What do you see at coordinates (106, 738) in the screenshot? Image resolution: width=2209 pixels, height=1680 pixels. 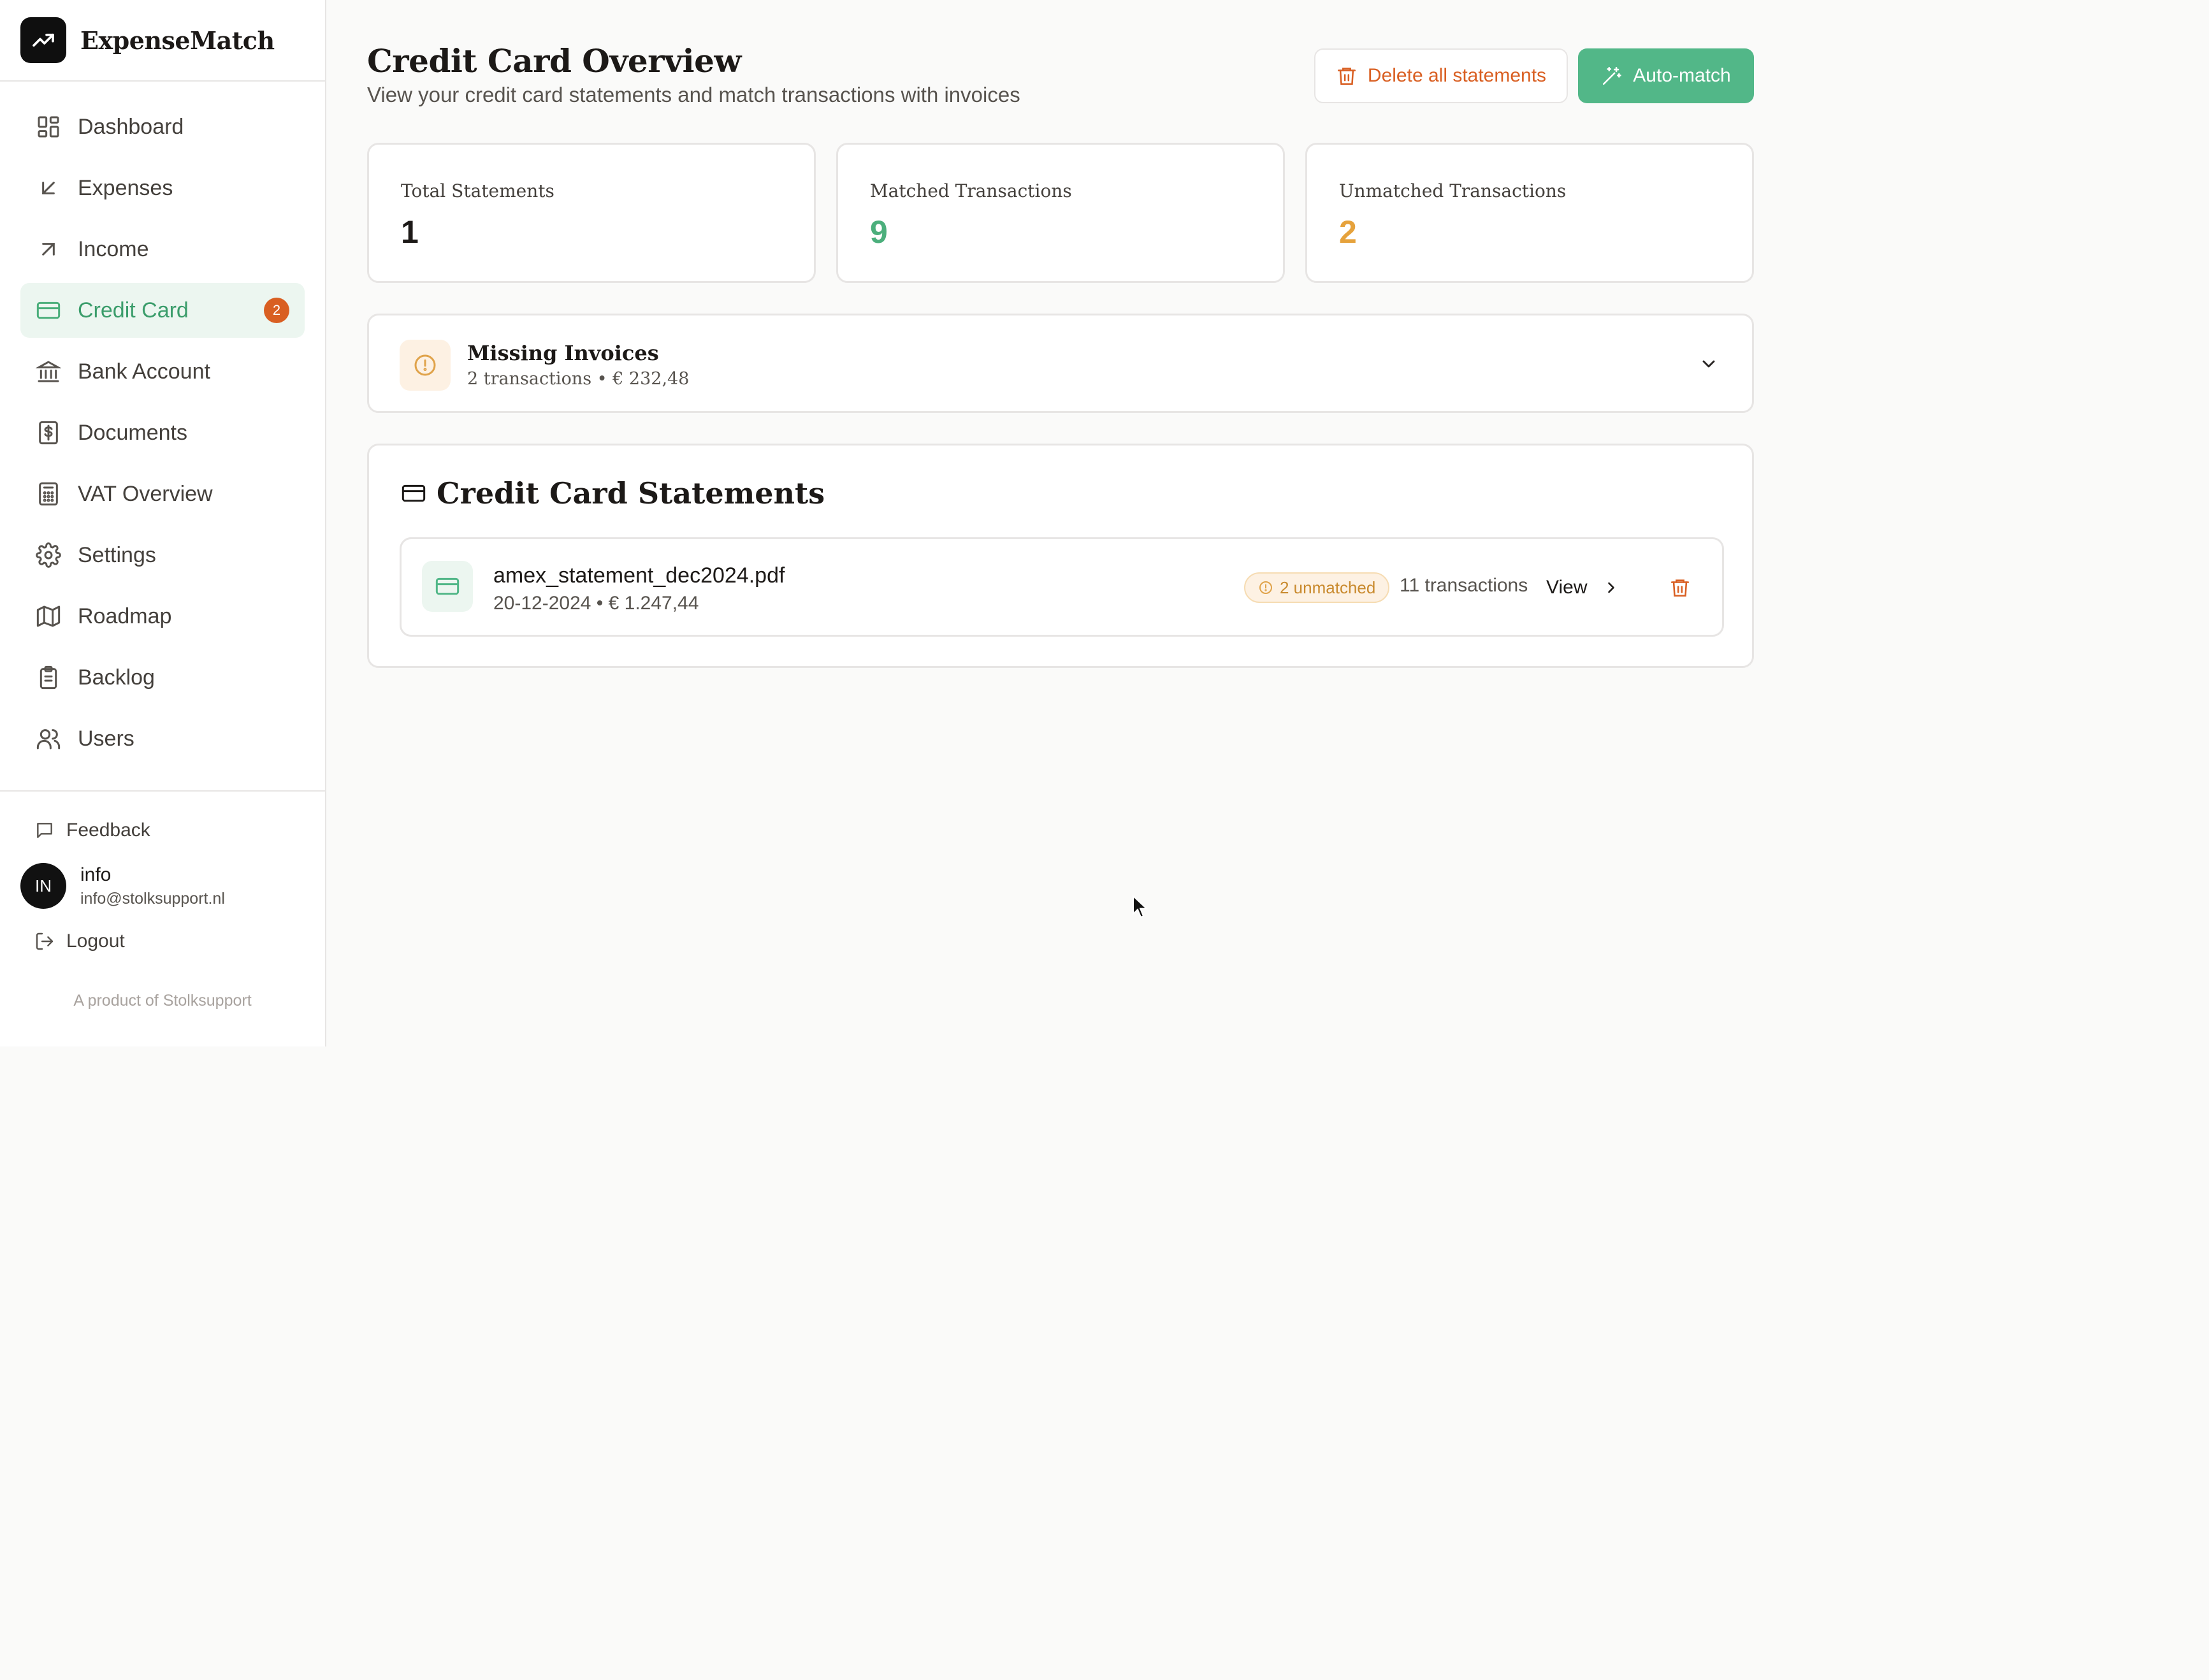 I see `sidebar-item-label: Users` at bounding box center [106, 738].